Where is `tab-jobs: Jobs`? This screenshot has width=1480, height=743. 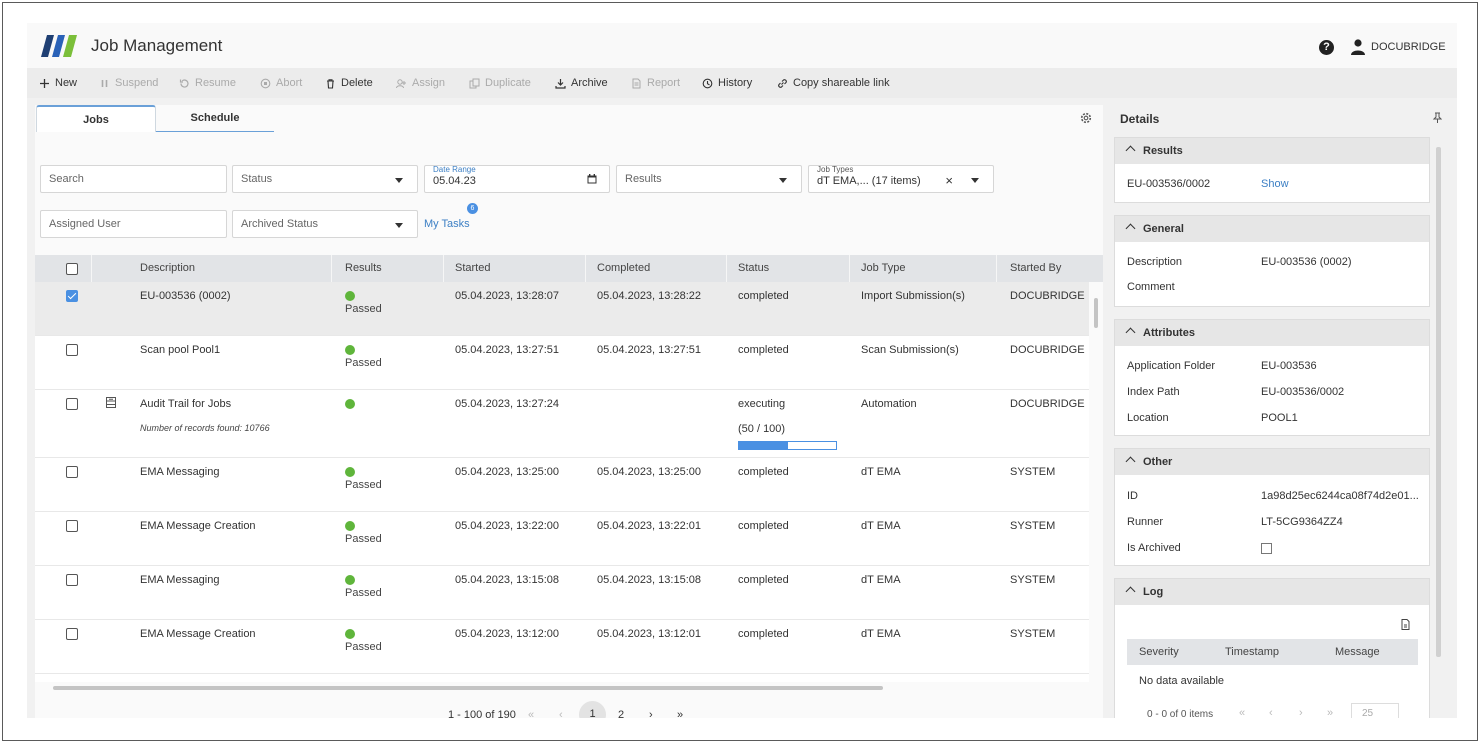 tab-jobs: Jobs is located at coordinates (96, 118).